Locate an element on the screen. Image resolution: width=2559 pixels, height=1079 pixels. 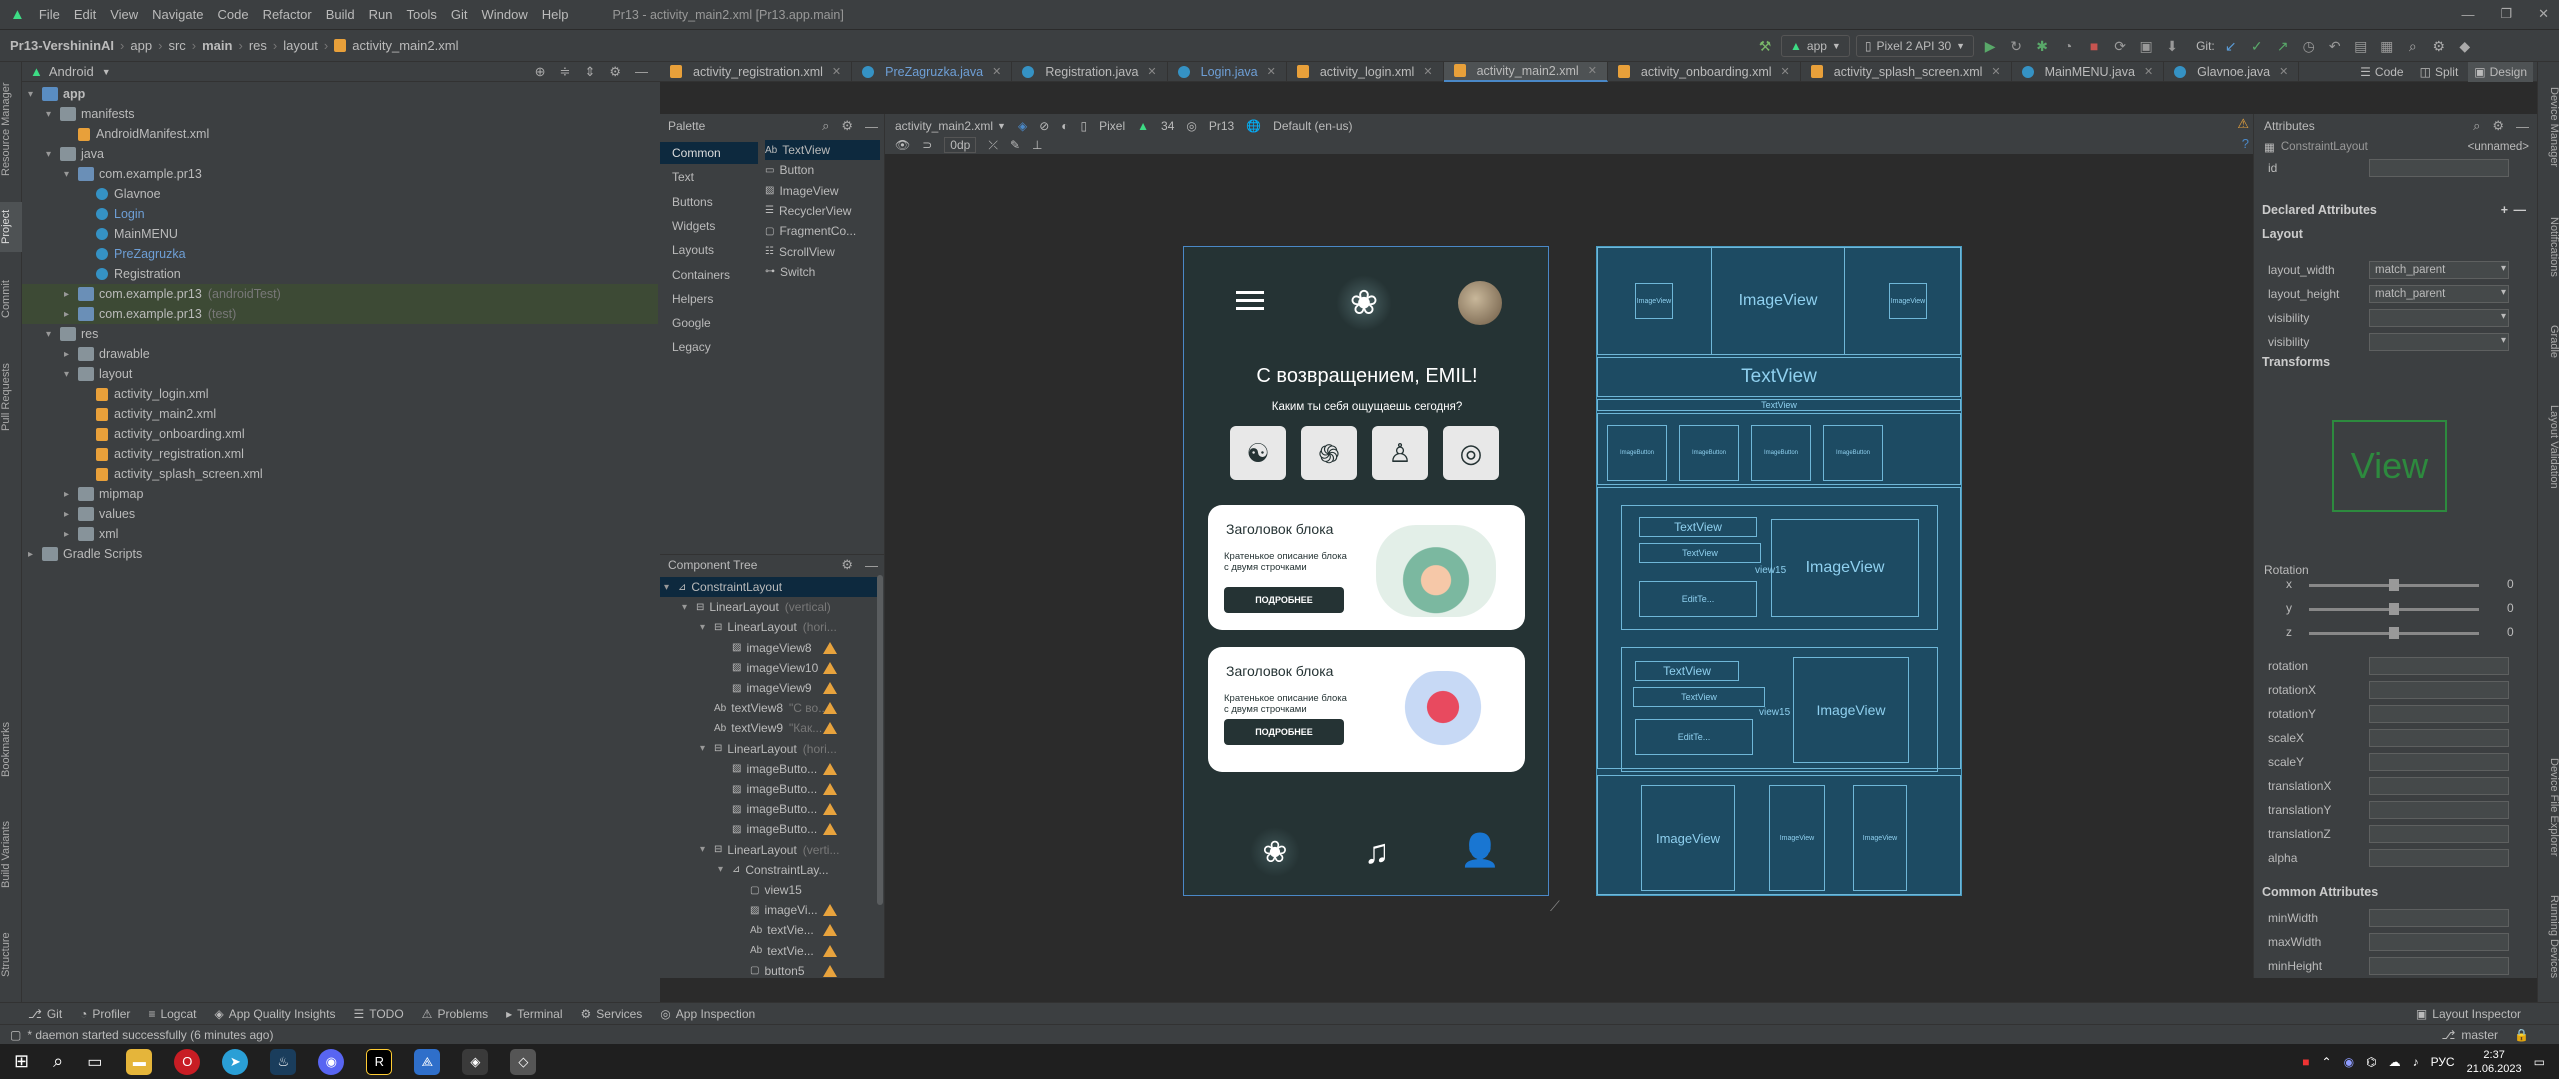
tab-notifications: Notifications is located at coordinates (2548, 247).